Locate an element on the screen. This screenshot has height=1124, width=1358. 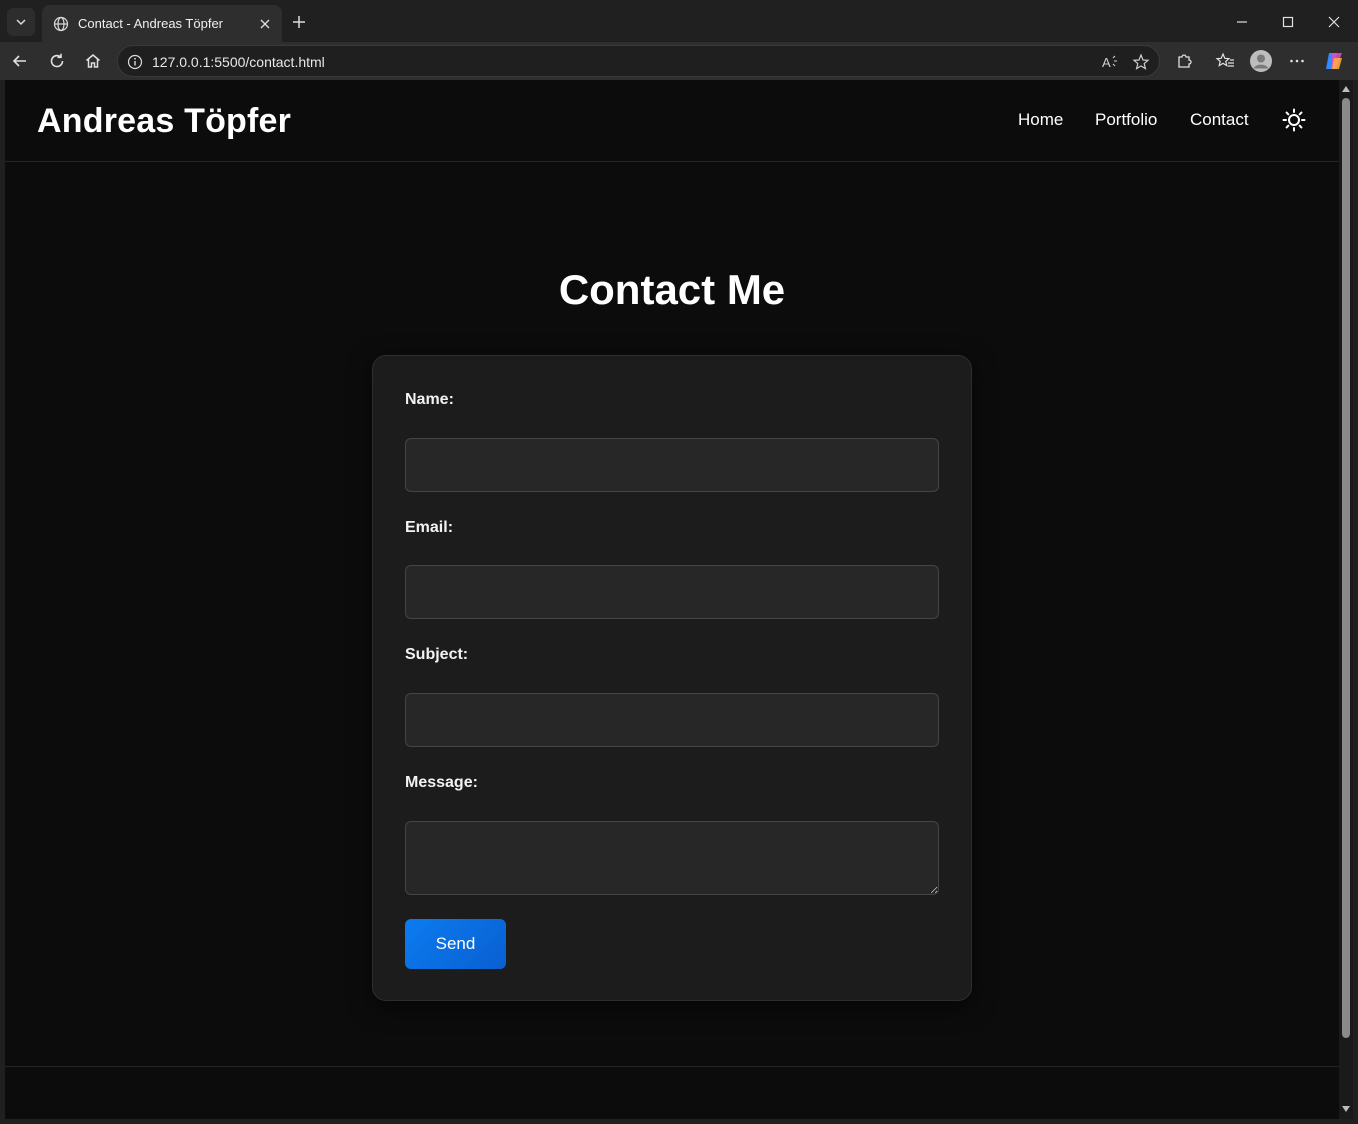
new-tab-button is located at coordinates (299, 22).